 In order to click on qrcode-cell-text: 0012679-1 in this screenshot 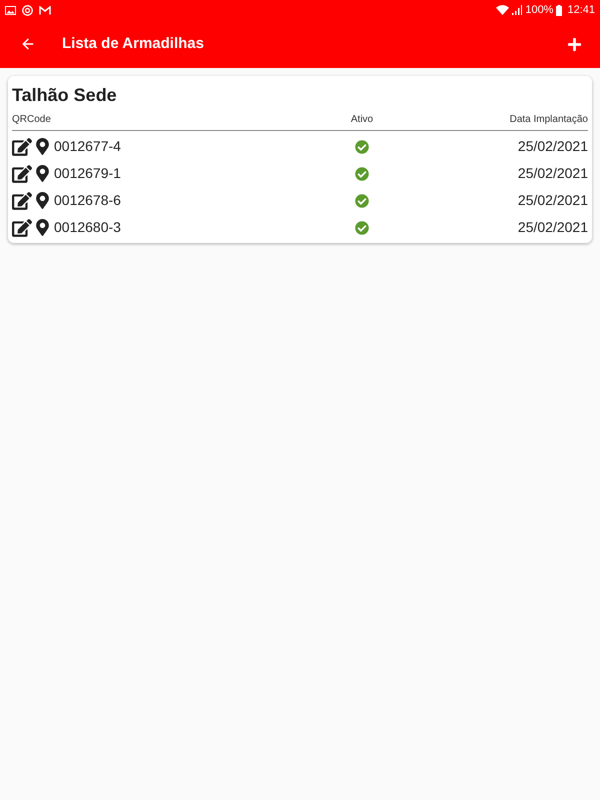, I will do `click(87, 173)`.